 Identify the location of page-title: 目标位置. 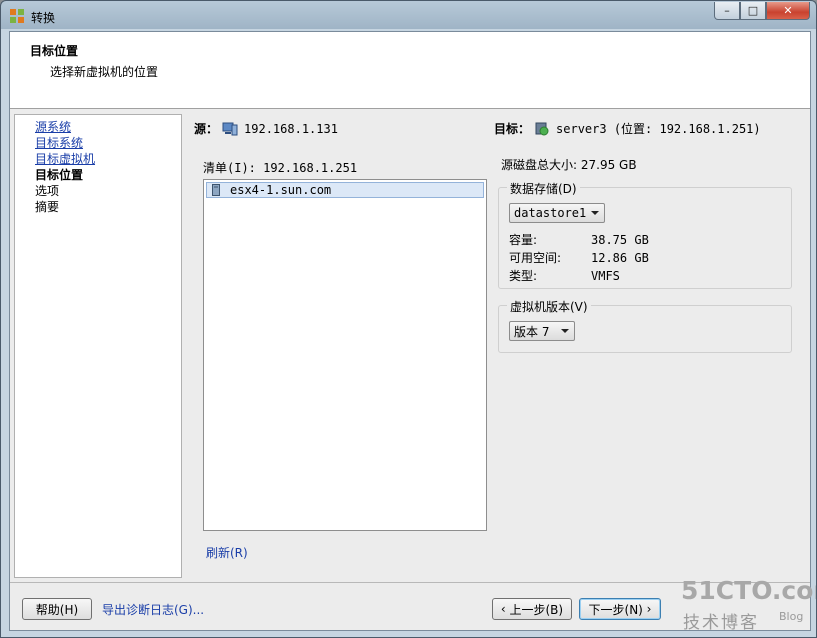
(54, 51).